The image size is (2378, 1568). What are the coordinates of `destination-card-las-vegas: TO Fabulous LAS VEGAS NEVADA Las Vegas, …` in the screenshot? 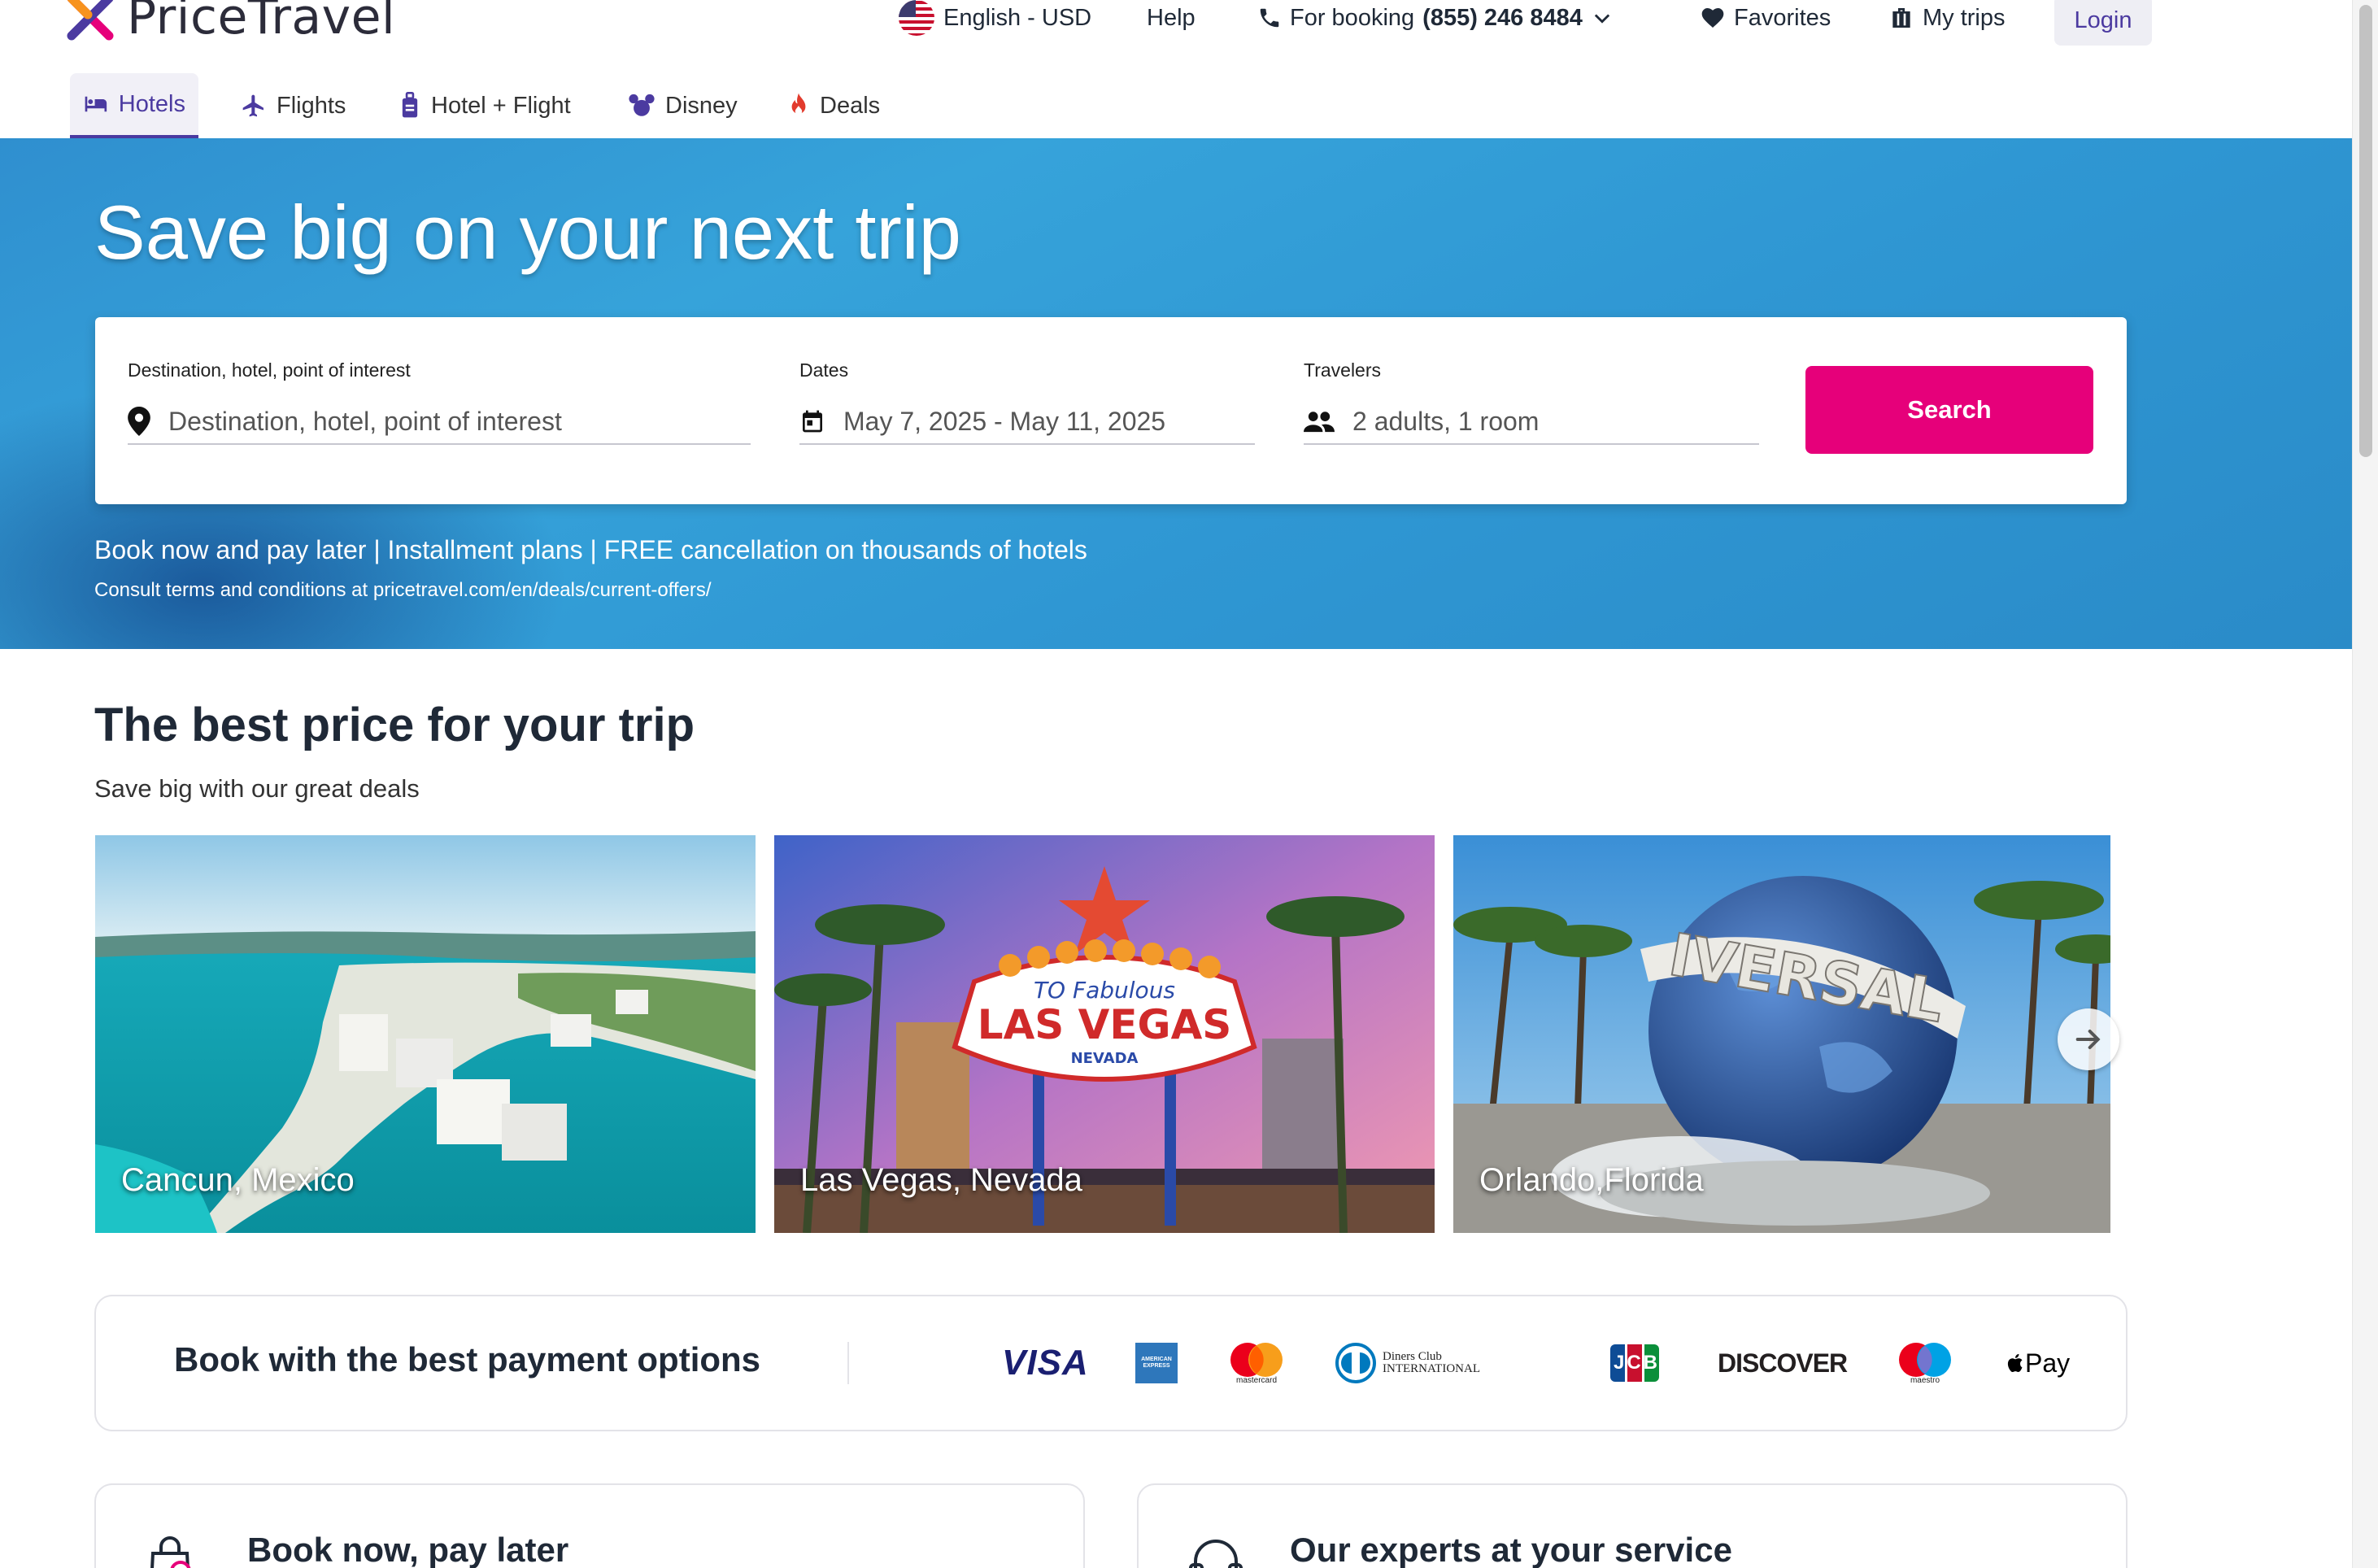 It's located at (1104, 1034).